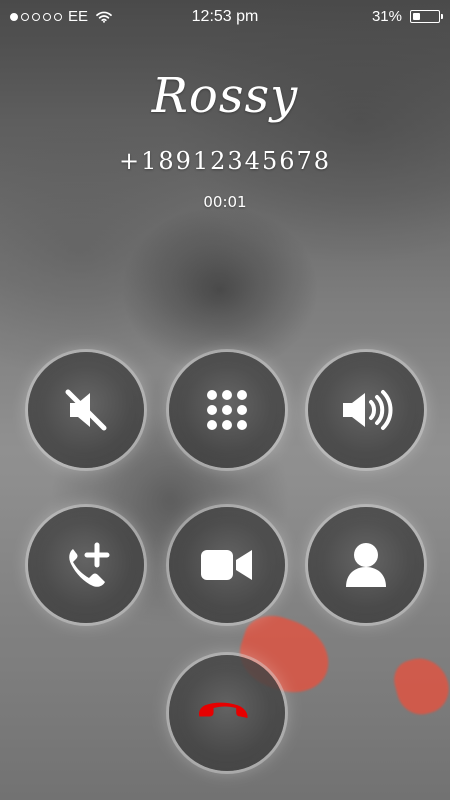 This screenshot has width=450, height=800. What do you see at coordinates (225, 161) in the screenshot?
I see `caller-phone-number: +18912345678` at bounding box center [225, 161].